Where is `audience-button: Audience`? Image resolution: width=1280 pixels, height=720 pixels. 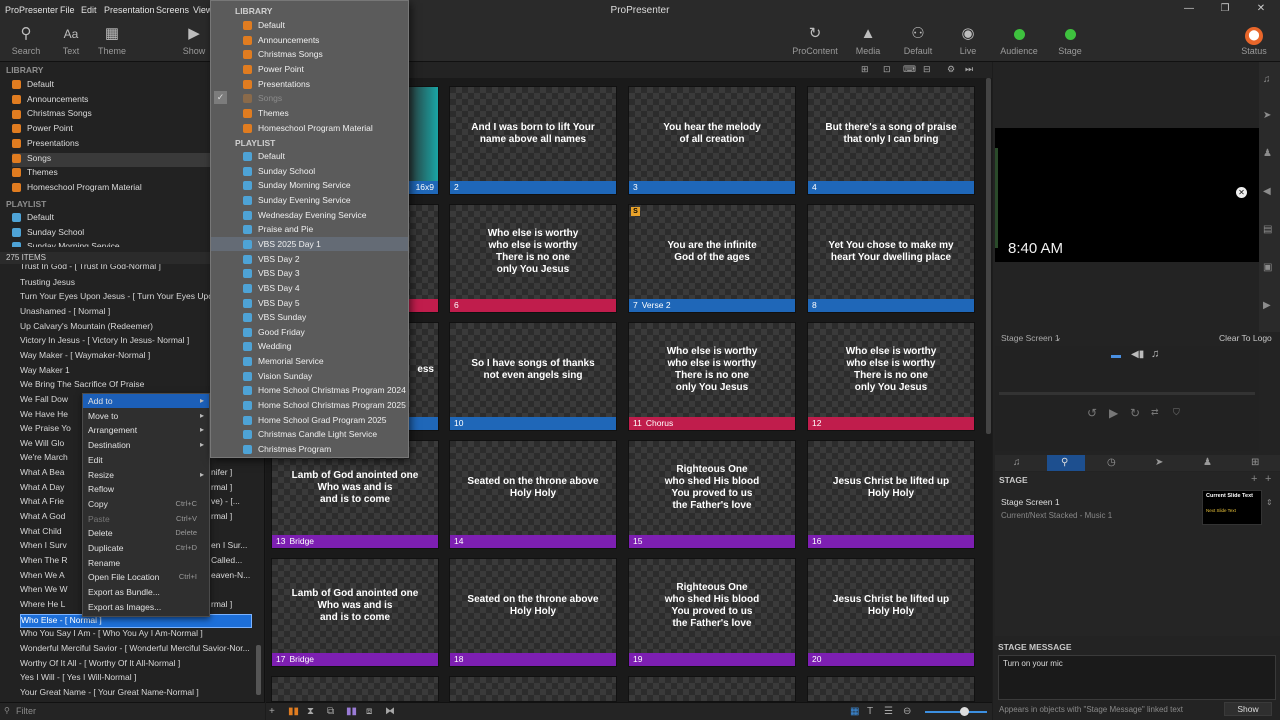
audience-button: Audience is located at coordinates (1019, 42).